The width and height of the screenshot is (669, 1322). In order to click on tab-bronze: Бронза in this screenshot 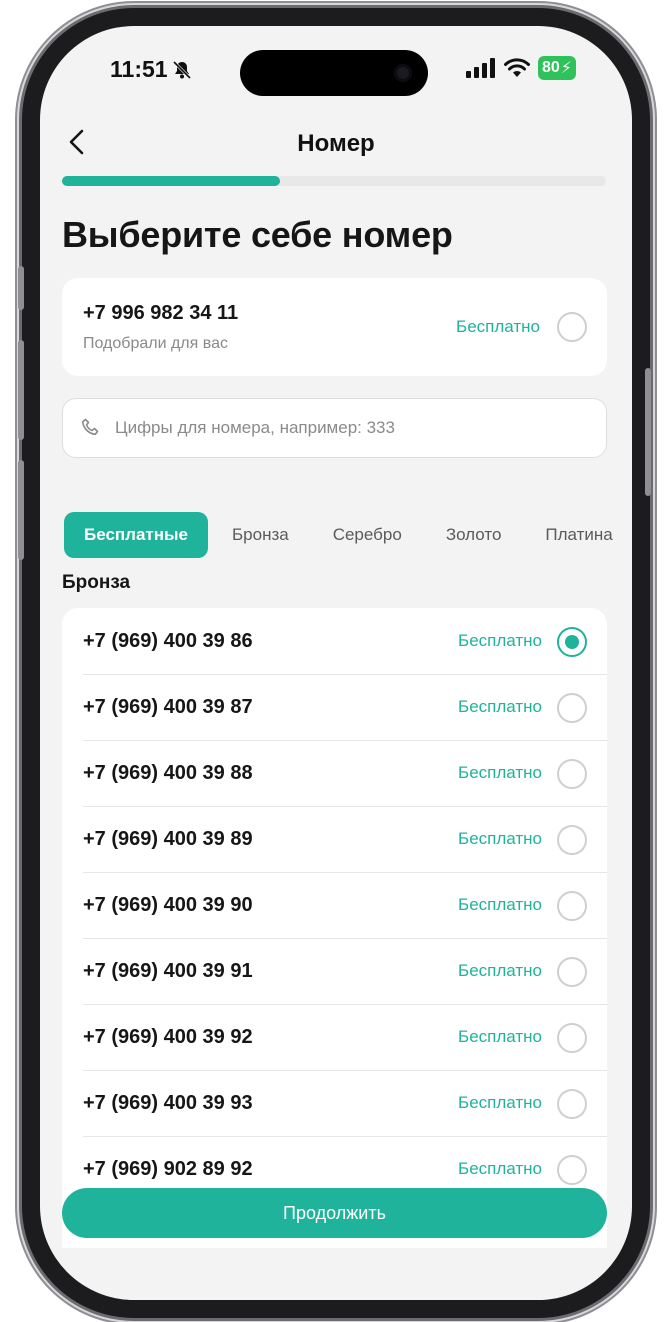, I will do `click(260, 535)`.